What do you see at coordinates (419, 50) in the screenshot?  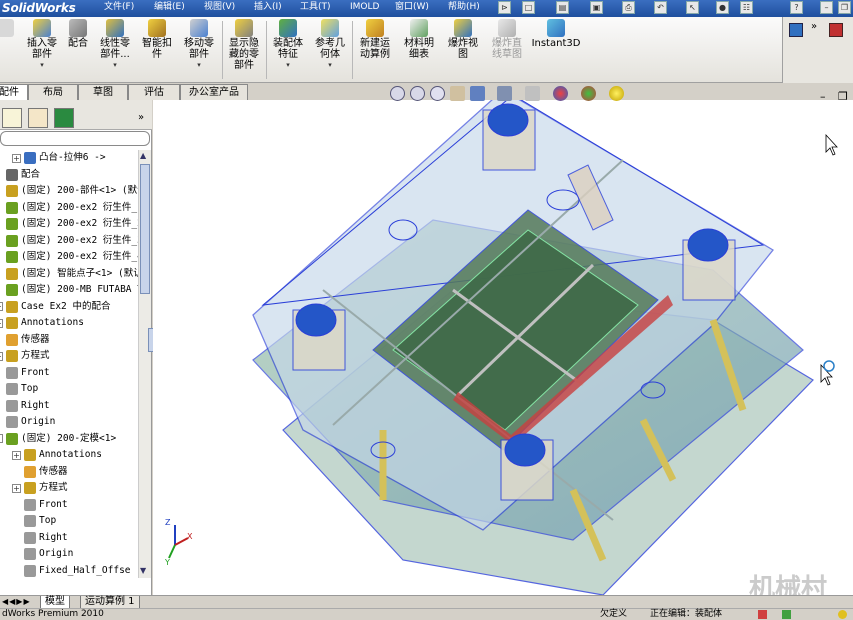 I see `bom-button: 材料明 细表` at bounding box center [419, 50].